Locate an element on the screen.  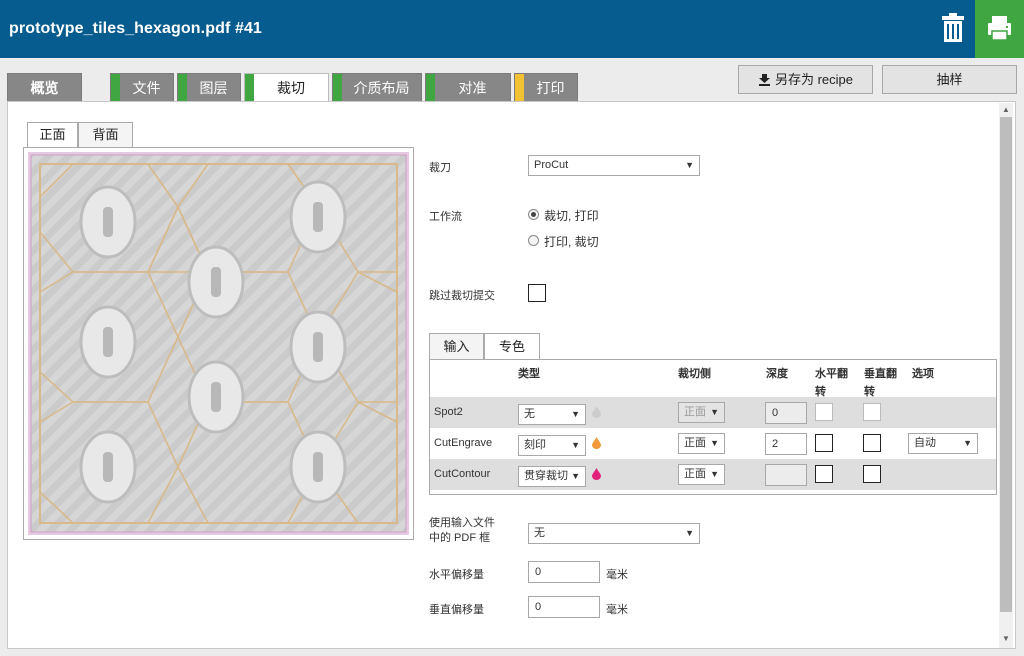
depth-input: 0 is located at coordinates (786, 413).